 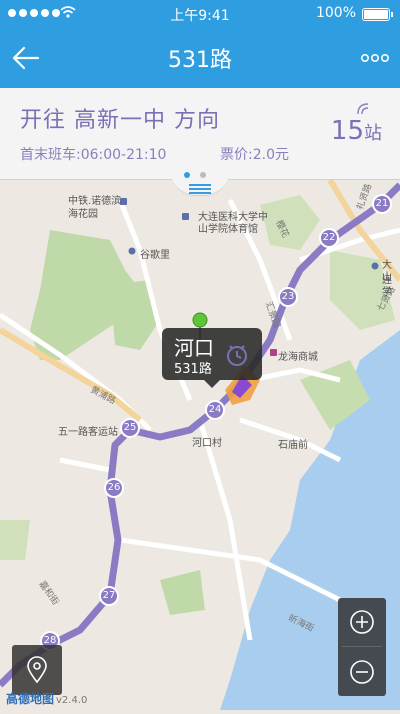 What do you see at coordinates (155, 255) in the screenshot?
I see `map-label: 谷歌里` at bounding box center [155, 255].